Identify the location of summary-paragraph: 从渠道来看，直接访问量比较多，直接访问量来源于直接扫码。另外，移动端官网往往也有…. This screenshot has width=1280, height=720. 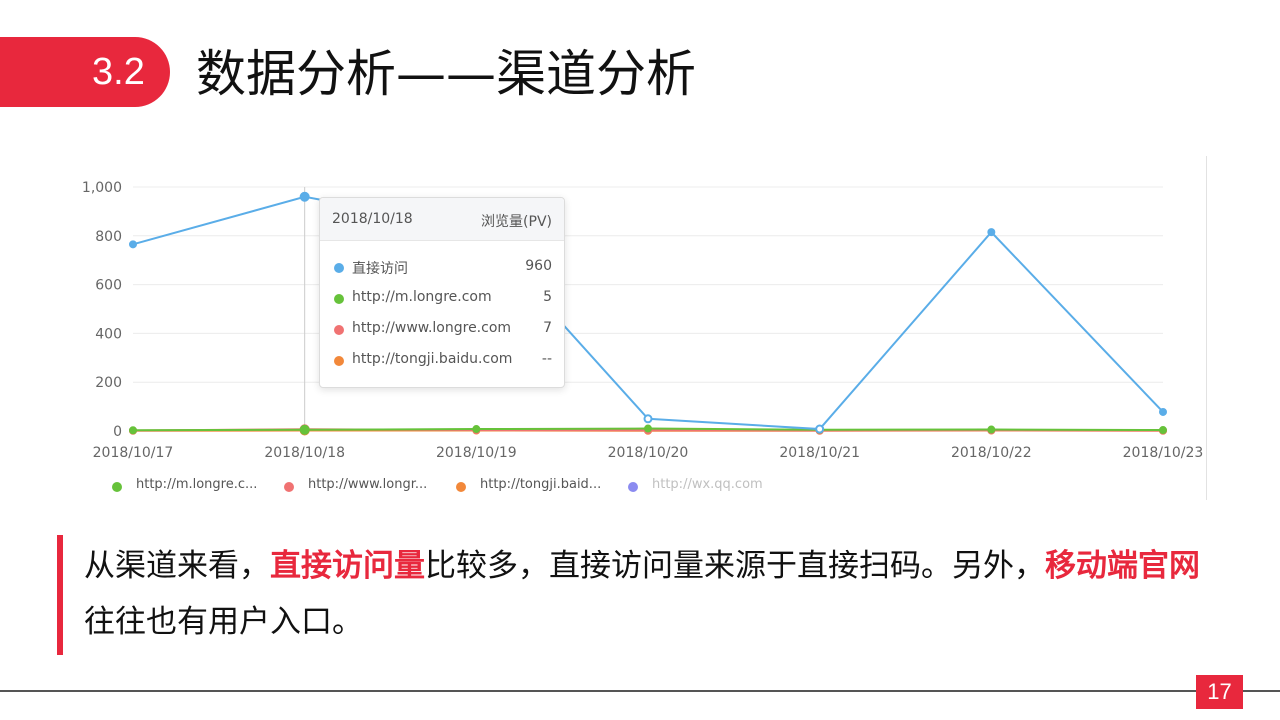
(644, 594).